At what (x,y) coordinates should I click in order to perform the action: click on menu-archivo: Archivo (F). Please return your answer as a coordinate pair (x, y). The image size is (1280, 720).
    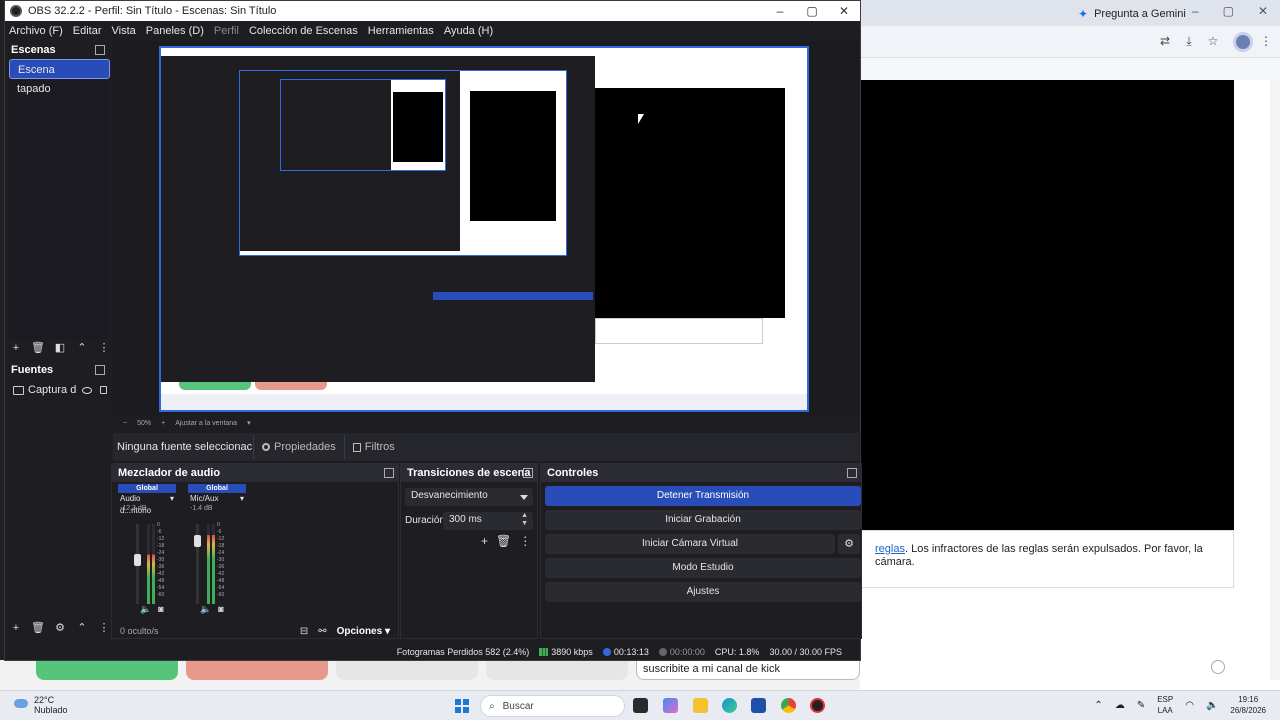
    Looking at the image, I should click on (36, 31).